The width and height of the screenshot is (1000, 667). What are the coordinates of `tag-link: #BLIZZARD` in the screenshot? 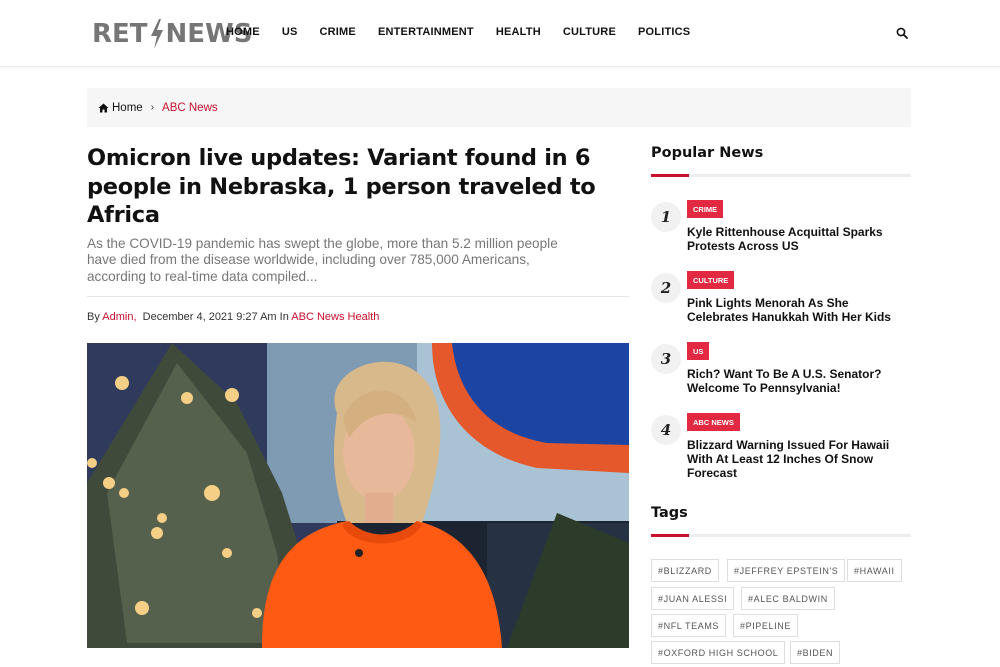 It's located at (685, 570).